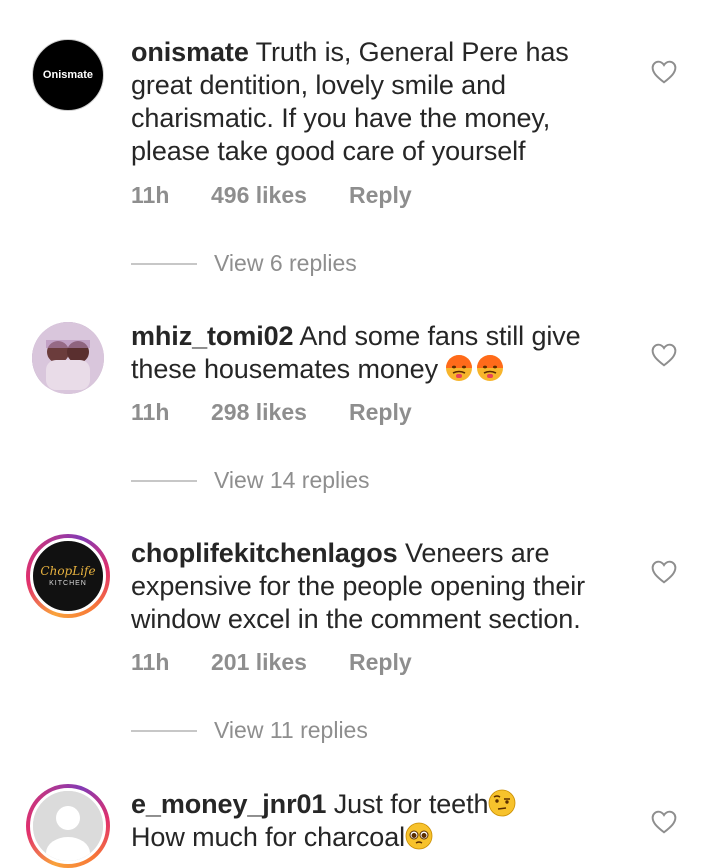 Image resolution: width=720 pixels, height=868 pixels. Describe the element at coordinates (280, 195) in the screenshot. I see `comment-likes: 496 likes` at that location.